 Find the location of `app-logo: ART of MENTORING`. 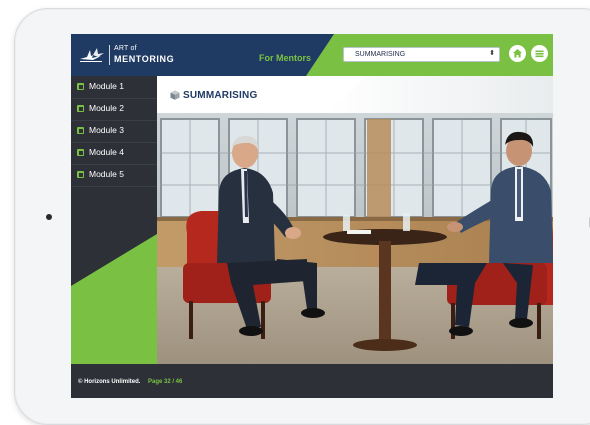

app-logo: ART of MENTORING is located at coordinates (126, 56).